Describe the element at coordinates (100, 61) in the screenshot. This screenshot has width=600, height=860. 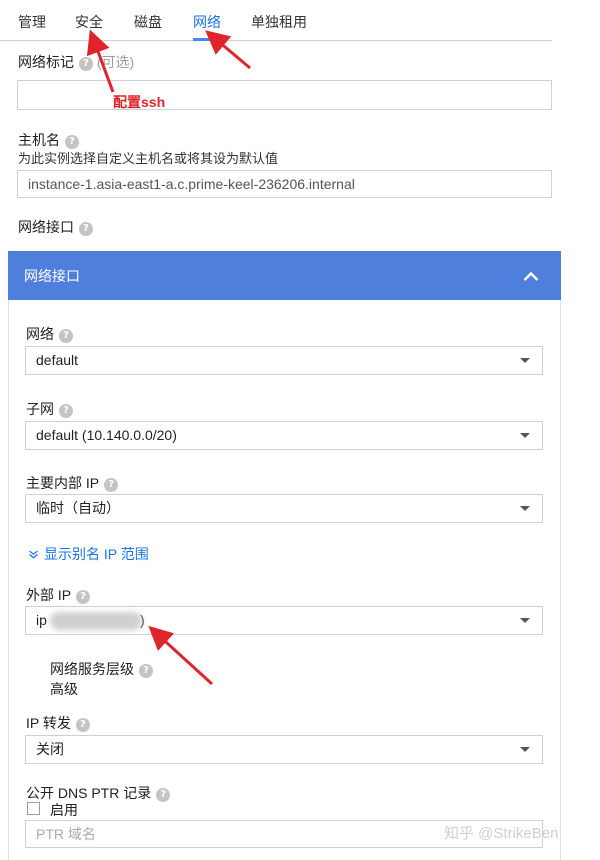
I see `arrow-to-security-tab` at that location.